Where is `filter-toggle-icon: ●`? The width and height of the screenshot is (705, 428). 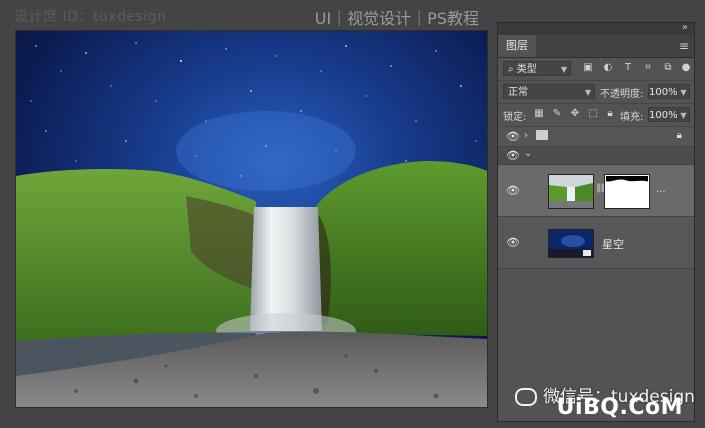 filter-toggle-icon: ● is located at coordinates (686, 68).